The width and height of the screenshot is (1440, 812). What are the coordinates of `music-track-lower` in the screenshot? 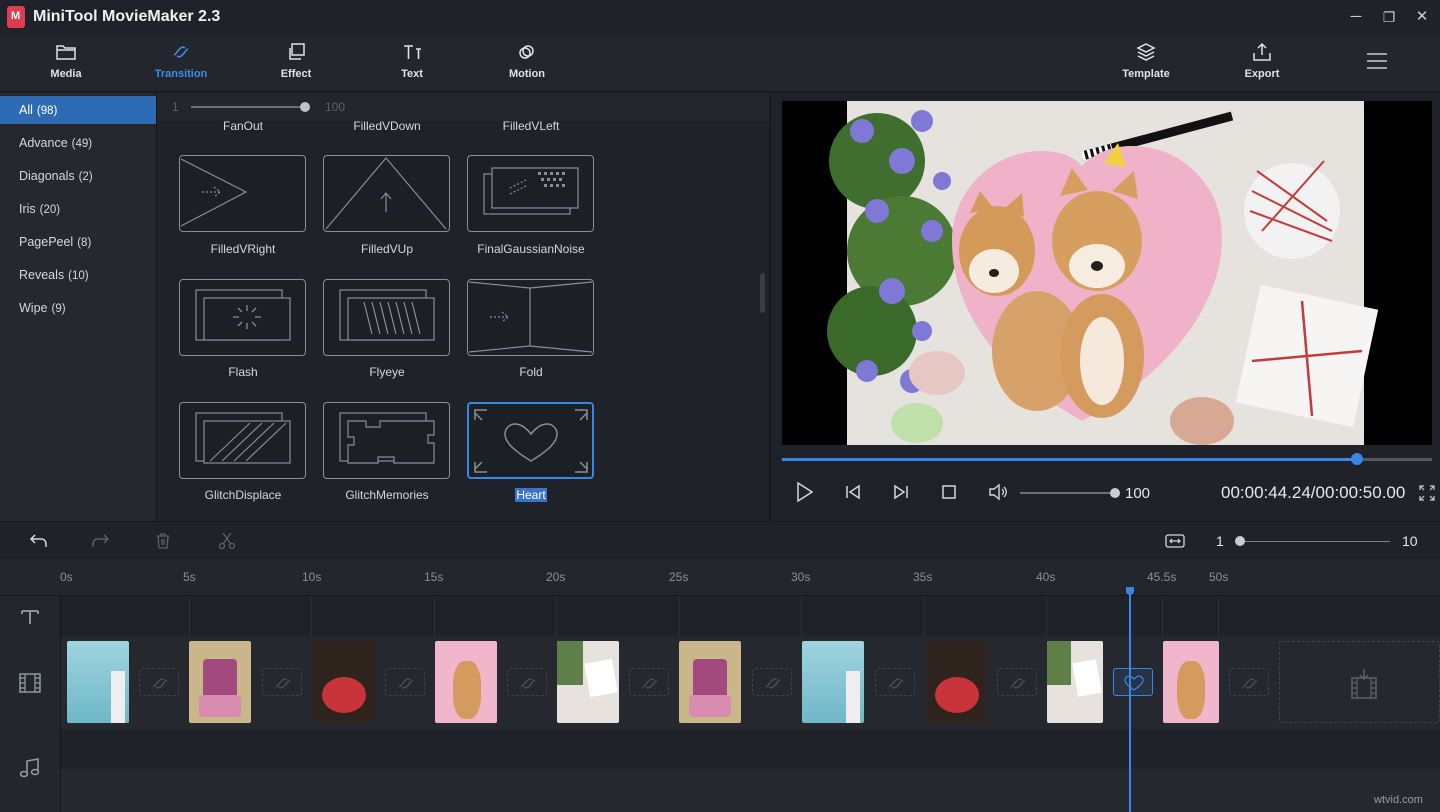 It's located at (750, 790).